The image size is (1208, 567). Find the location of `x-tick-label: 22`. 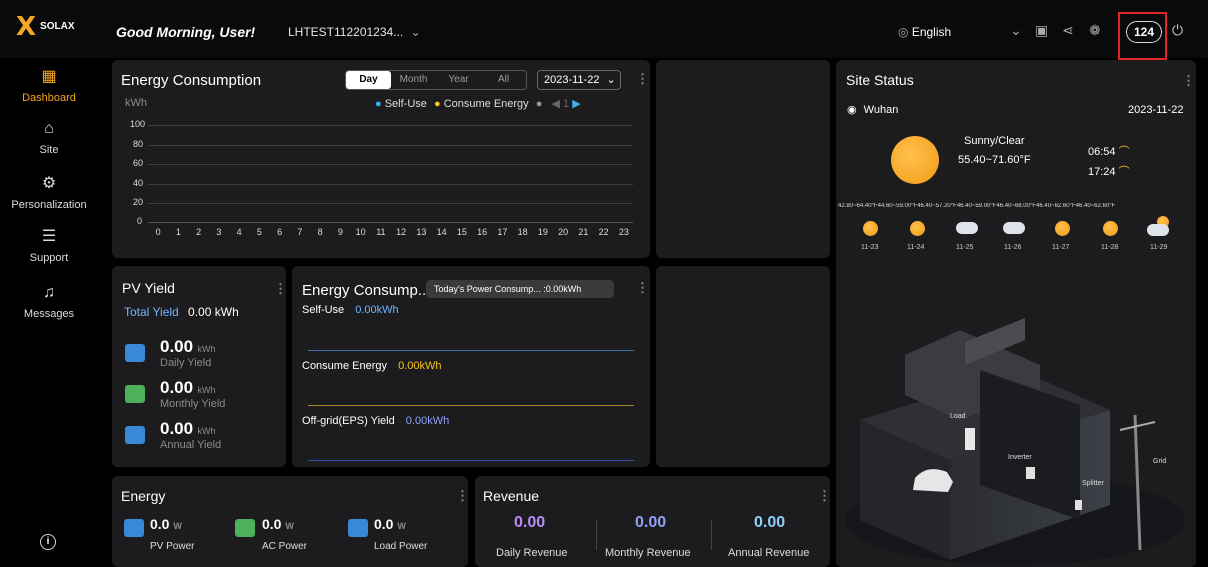

x-tick-label: 22 is located at coordinates (603, 232).